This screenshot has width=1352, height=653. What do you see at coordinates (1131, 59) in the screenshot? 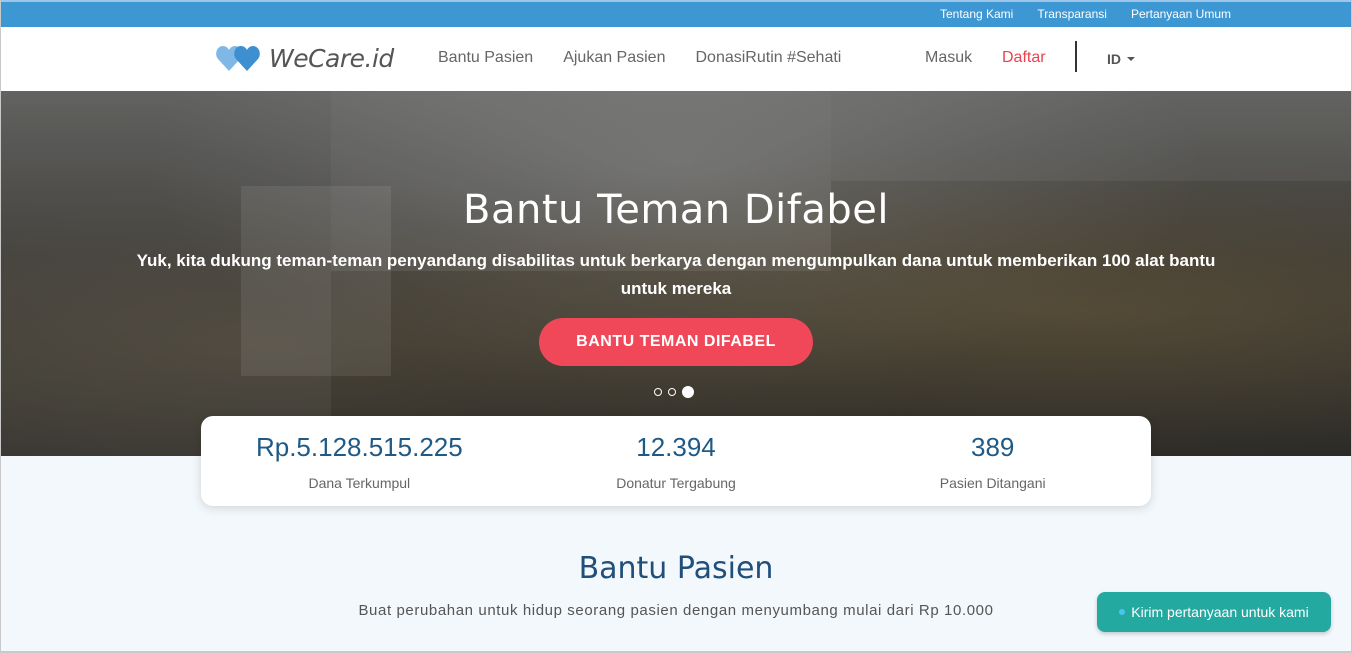
I see `caret-down-icon` at bounding box center [1131, 59].